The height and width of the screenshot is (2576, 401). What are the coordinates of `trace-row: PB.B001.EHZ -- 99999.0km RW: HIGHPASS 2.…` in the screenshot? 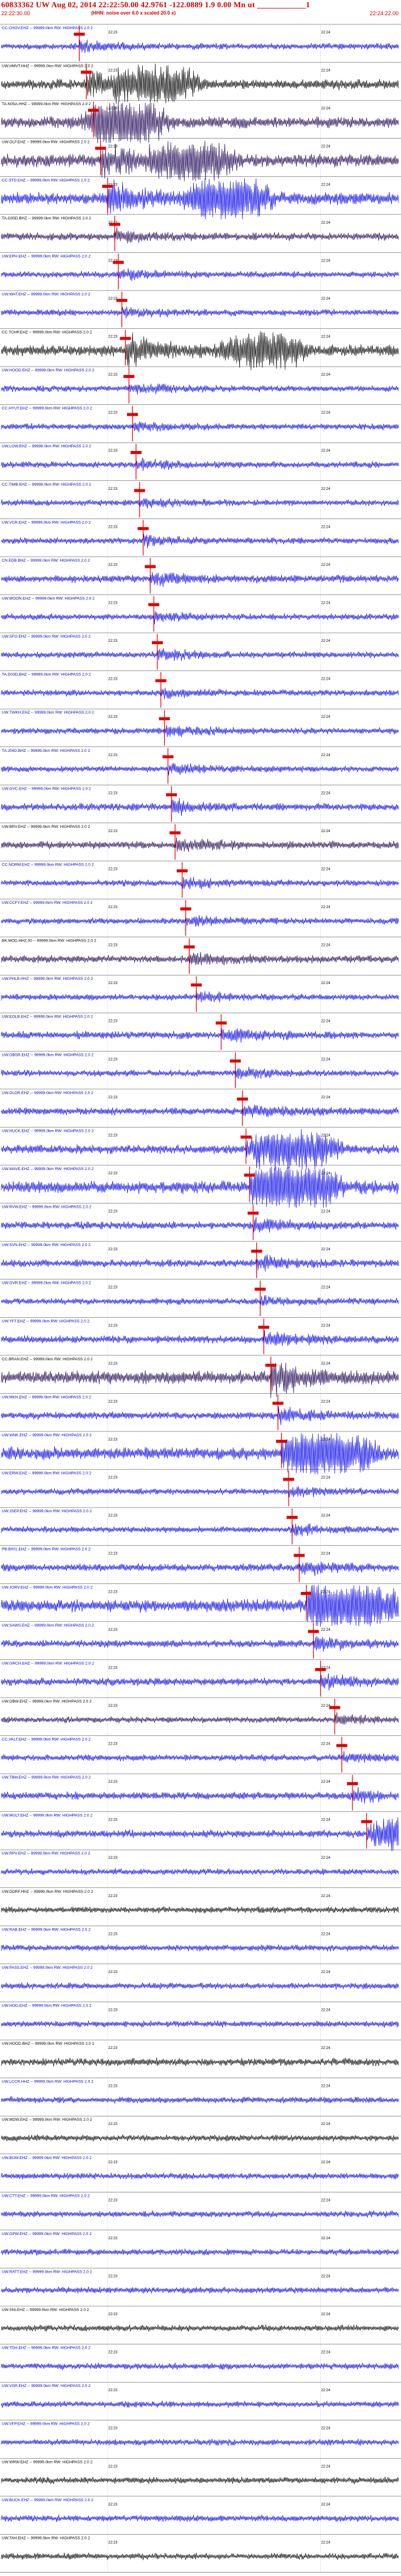 It's located at (200, 1564).